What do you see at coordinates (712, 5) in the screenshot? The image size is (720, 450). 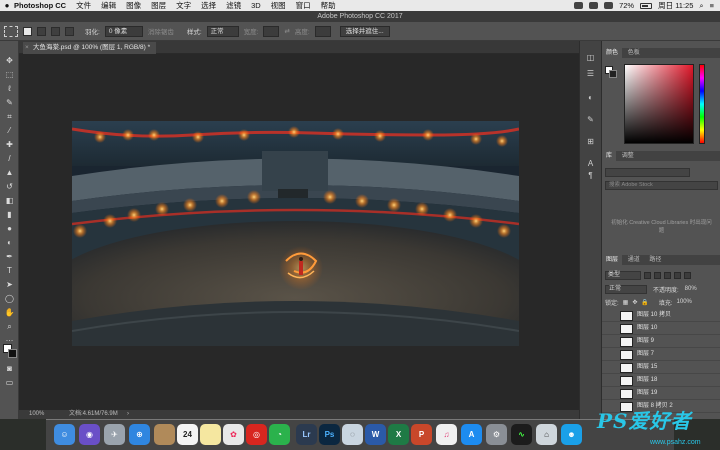 I see `menu-list-icon: ≡` at bounding box center [712, 5].